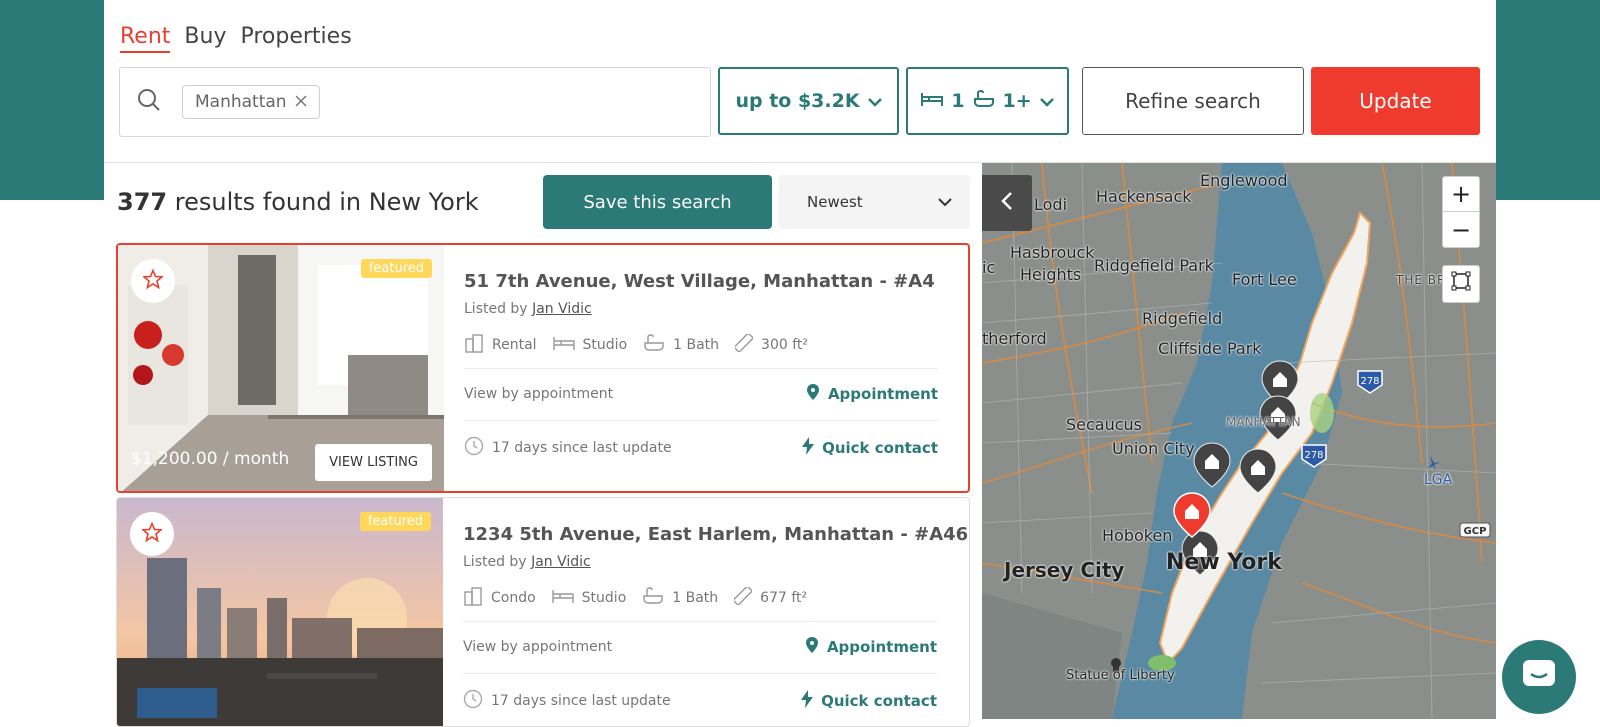 This screenshot has height=727, width=1600. What do you see at coordinates (1120, 675) in the screenshot?
I see `map-label-statue-of-liberty: Statue of Liberty` at bounding box center [1120, 675].